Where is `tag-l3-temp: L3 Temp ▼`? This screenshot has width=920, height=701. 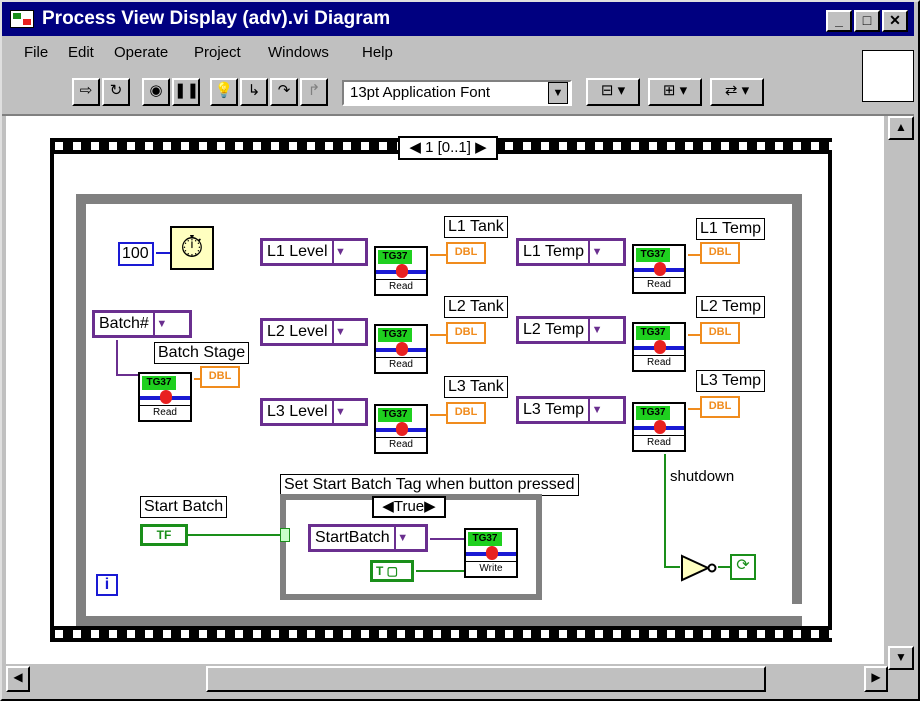
tag-l3-temp: L3 Temp ▼ is located at coordinates (571, 410).